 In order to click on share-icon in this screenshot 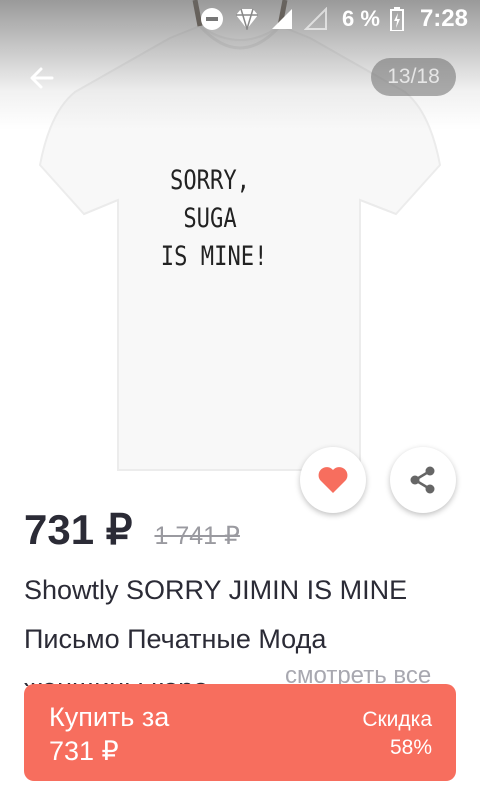, I will do `click(422, 480)`.